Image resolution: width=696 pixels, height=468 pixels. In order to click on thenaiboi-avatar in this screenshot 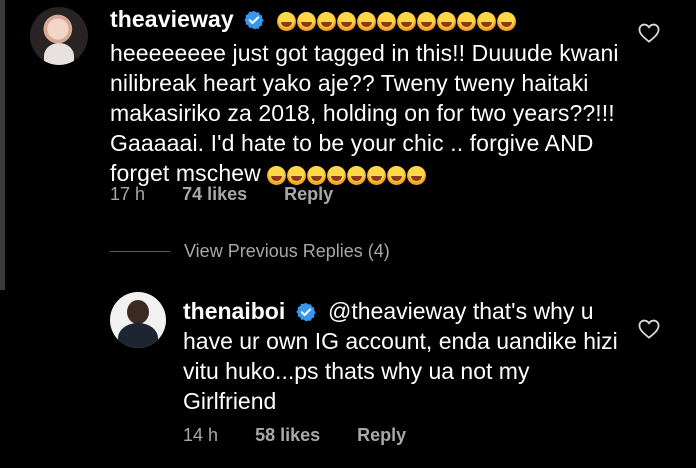, I will do `click(138, 320)`.